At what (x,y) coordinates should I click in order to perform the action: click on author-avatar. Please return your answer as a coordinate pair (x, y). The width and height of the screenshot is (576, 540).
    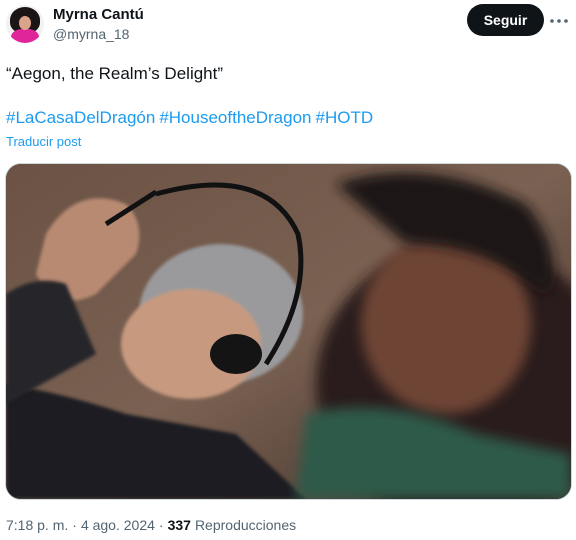
    Looking at the image, I should click on (25, 24).